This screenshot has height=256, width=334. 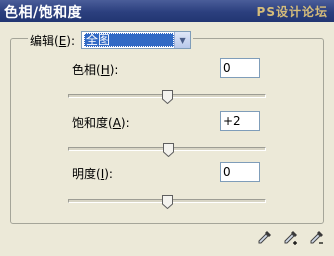 I want to click on eyedropper-minus-icon, so click(x=317, y=239).